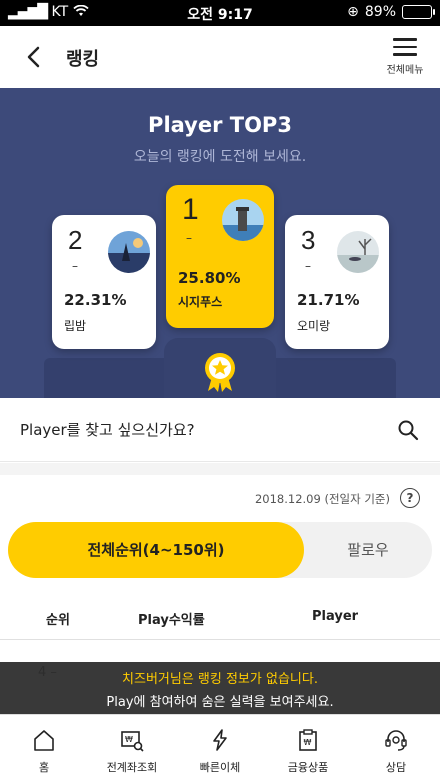 The image size is (440, 783). What do you see at coordinates (322, 499) in the screenshot?
I see `base-date: 2018.12.09 (전일자 기준)` at bounding box center [322, 499].